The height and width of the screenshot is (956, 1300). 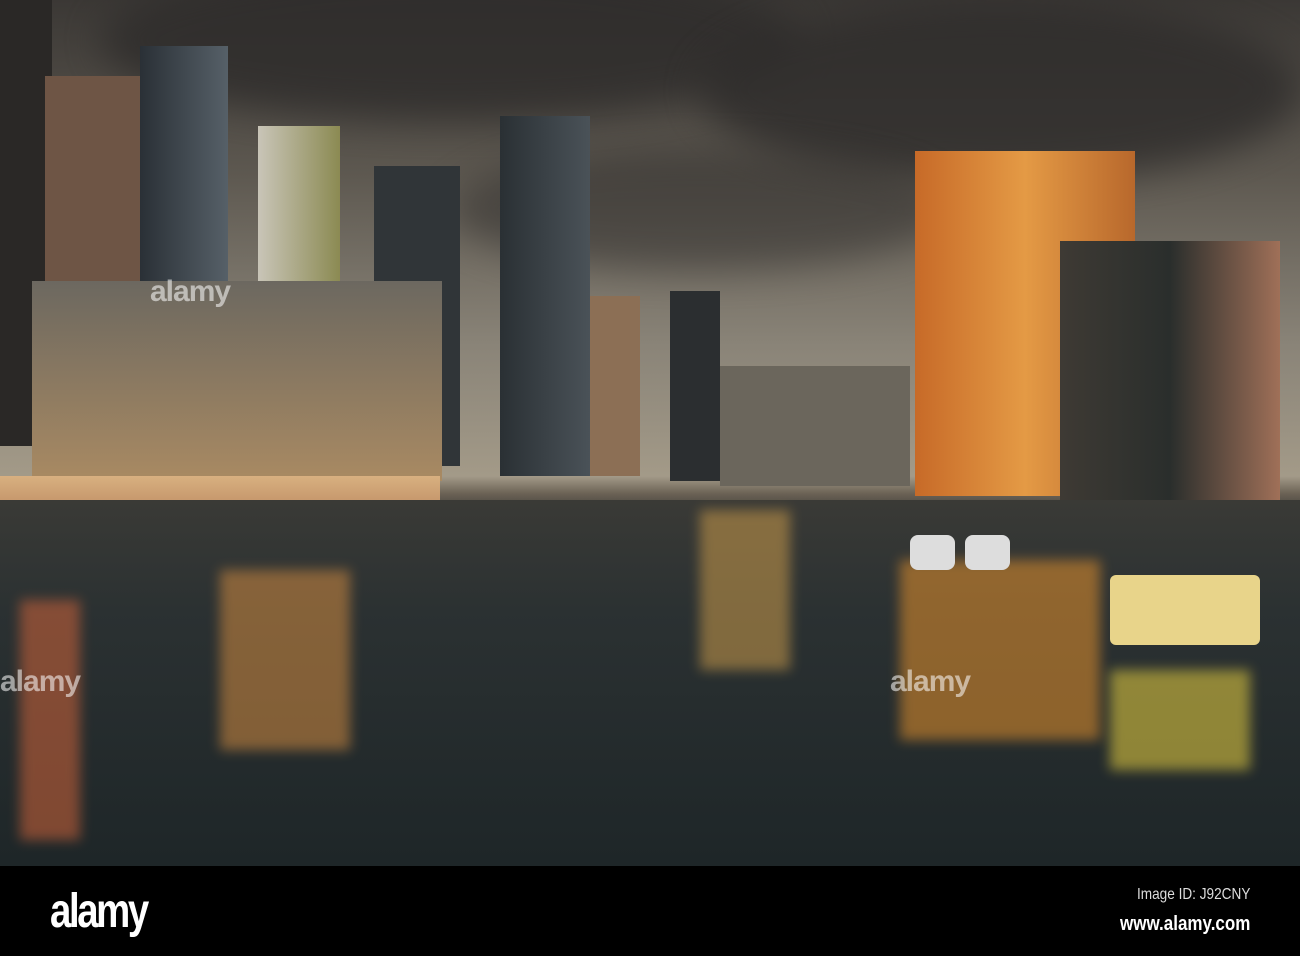 What do you see at coordinates (1184, 924) in the screenshot?
I see `site-url: www.alamy.com` at bounding box center [1184, 924].